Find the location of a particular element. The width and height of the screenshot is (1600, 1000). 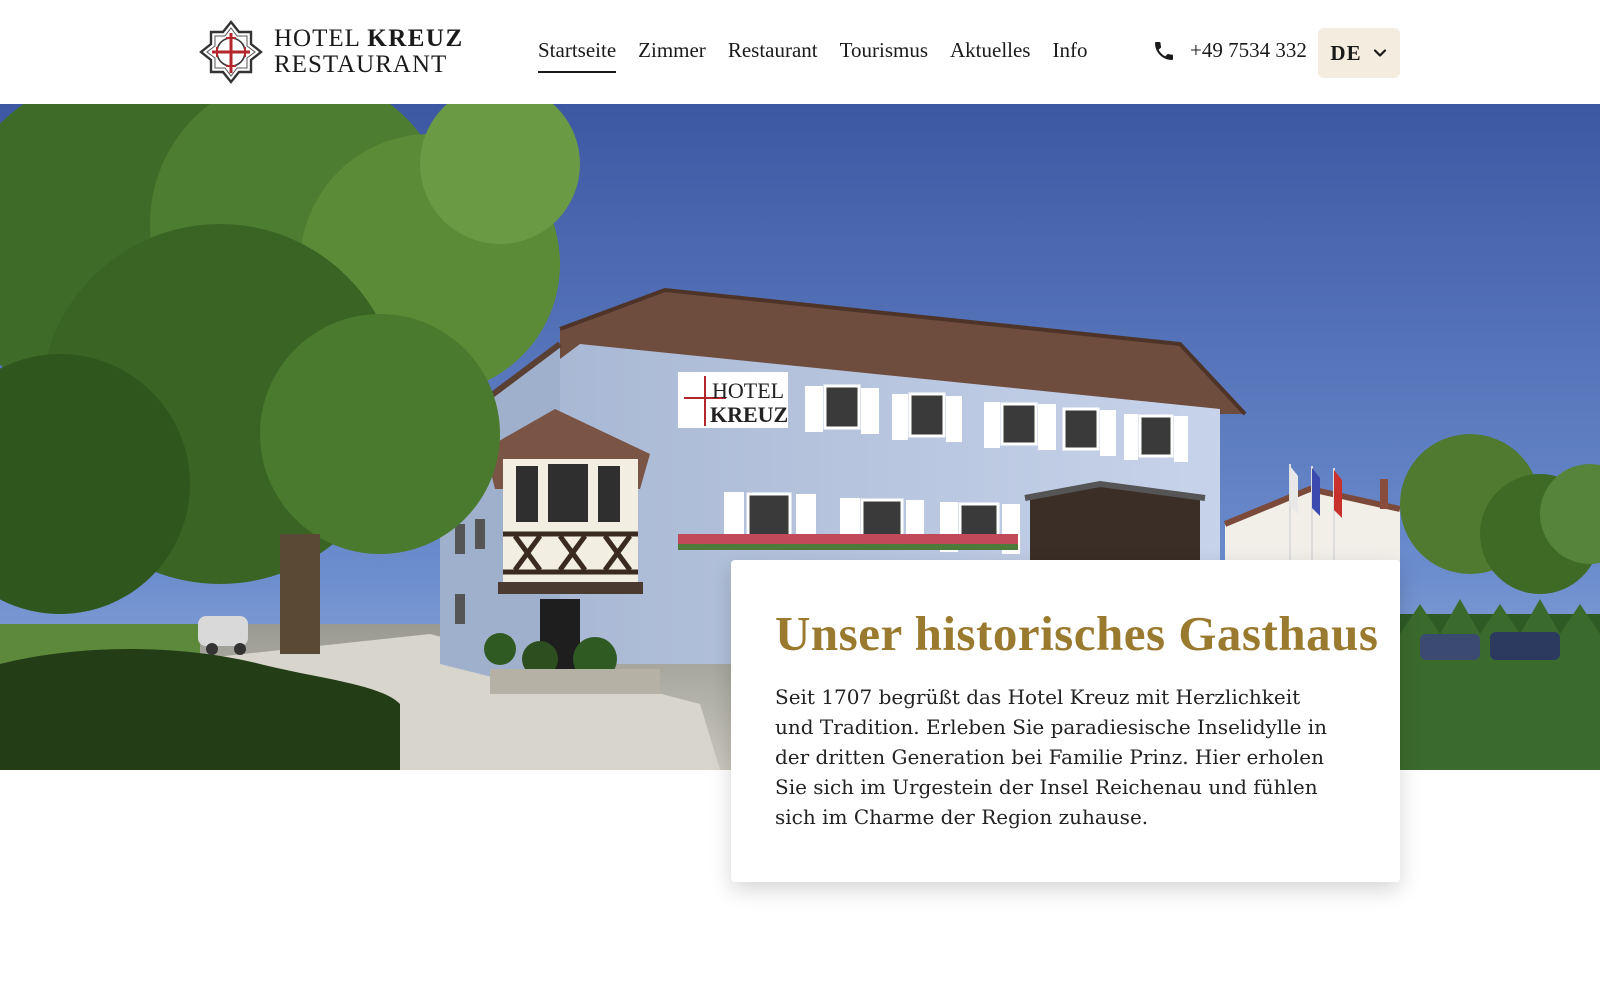

hero-sign-hotel: HOTEL is located at coordinates (748, 390).